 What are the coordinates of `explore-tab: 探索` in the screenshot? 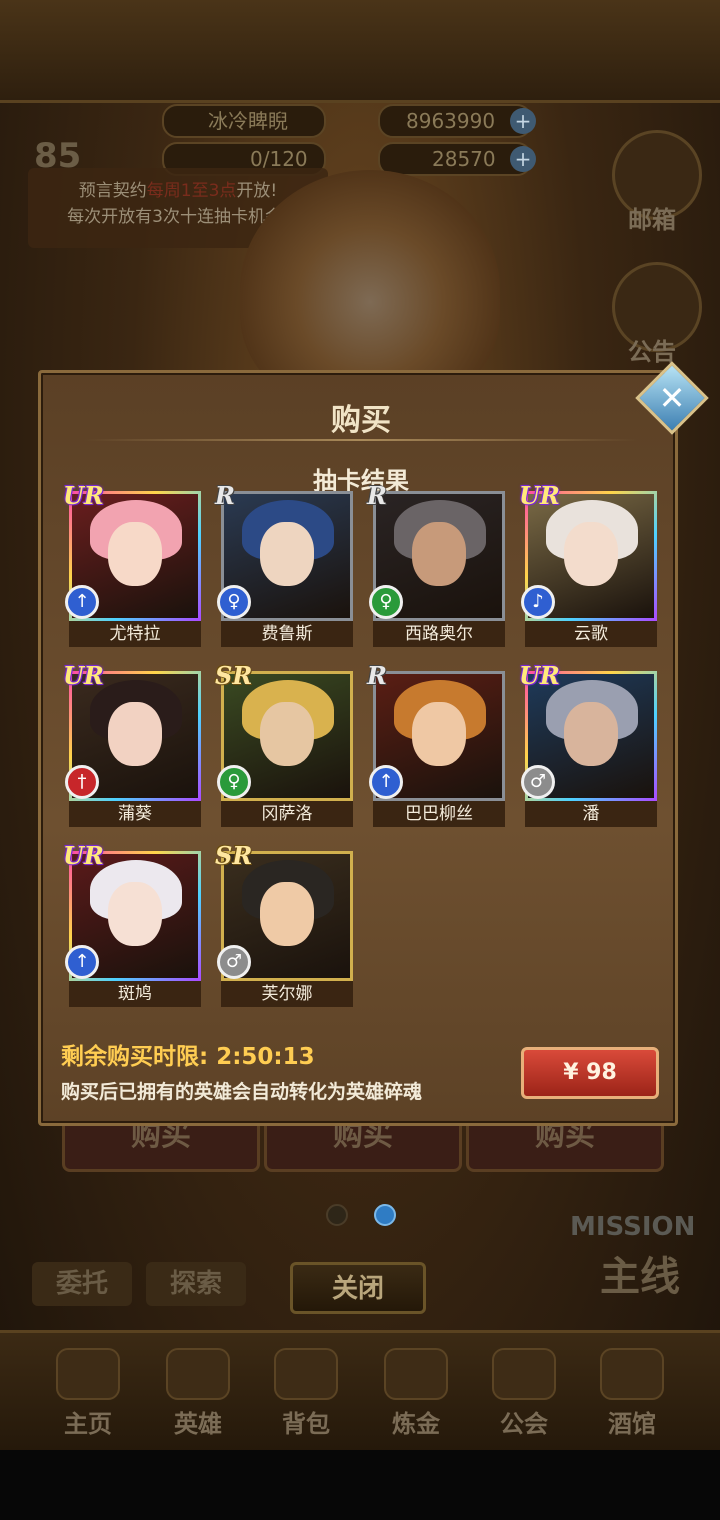 It's located at (196, 1284).